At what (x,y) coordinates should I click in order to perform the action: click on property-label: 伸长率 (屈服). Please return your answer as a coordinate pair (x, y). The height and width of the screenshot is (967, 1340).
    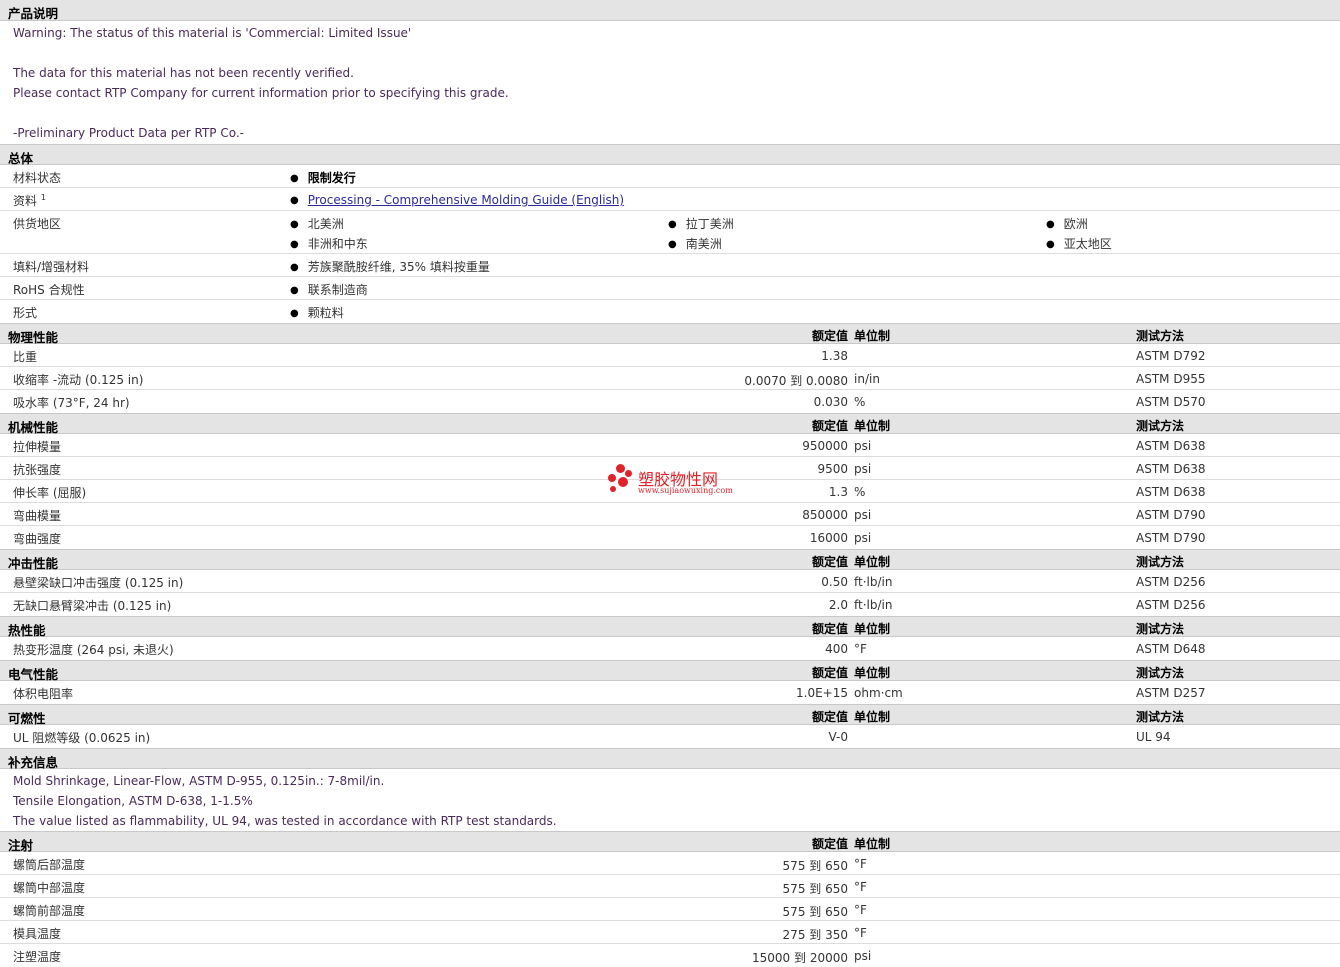
    Looking at the image, I should click on (50, 493).